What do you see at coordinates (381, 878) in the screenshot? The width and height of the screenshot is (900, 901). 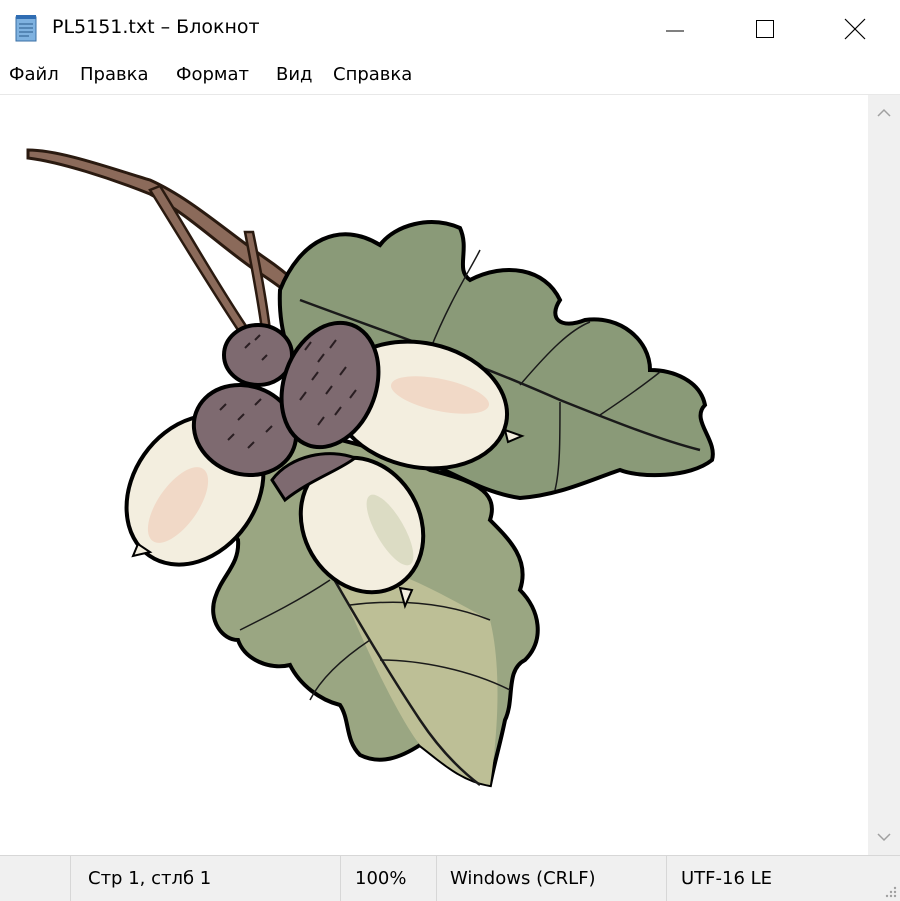 I see `status-zoom: 100%` at bounding box center [381, 878].